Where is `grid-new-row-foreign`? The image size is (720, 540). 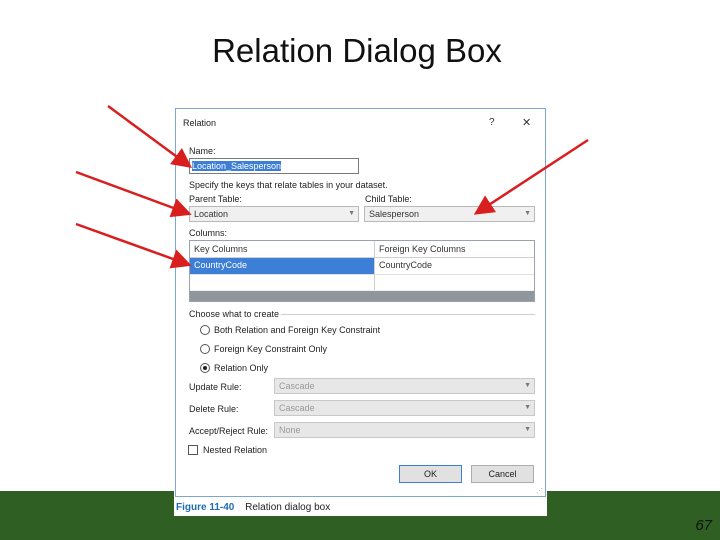
grid-new-row-foreign is located at coordinates (454, 282).